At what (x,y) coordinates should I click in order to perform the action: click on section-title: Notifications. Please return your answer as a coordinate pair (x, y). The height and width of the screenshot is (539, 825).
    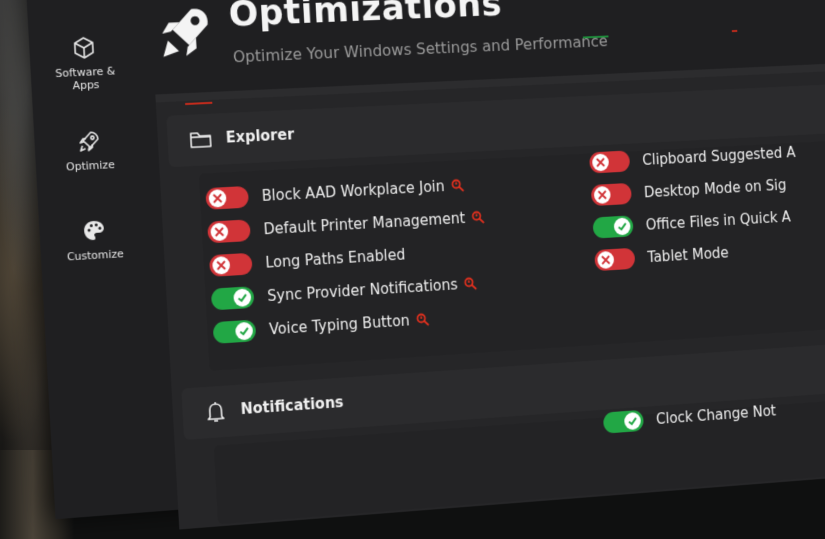
    Looking at the image, I should click on (292, 406).